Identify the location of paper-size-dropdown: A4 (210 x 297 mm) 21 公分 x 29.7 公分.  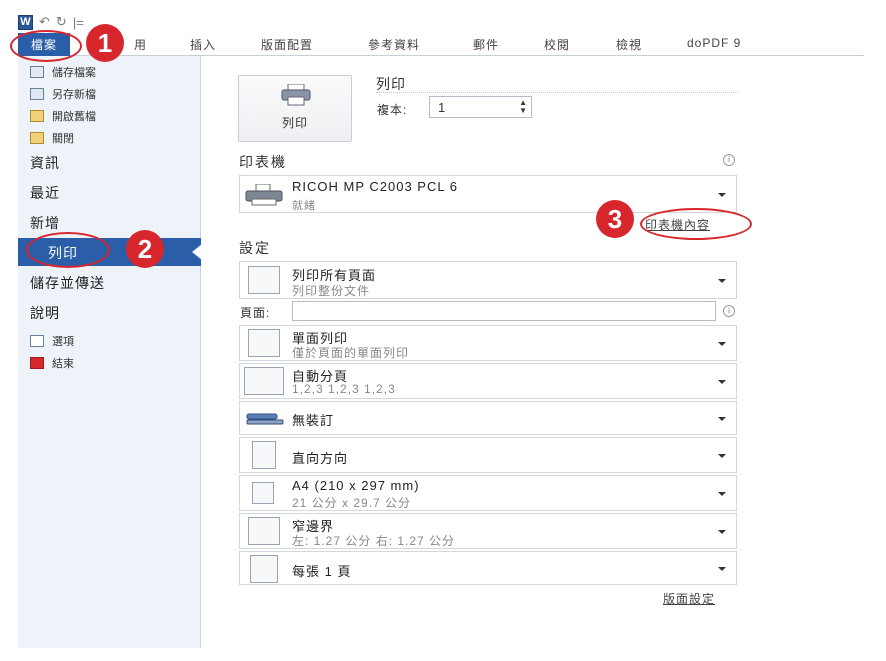
(488, 493).